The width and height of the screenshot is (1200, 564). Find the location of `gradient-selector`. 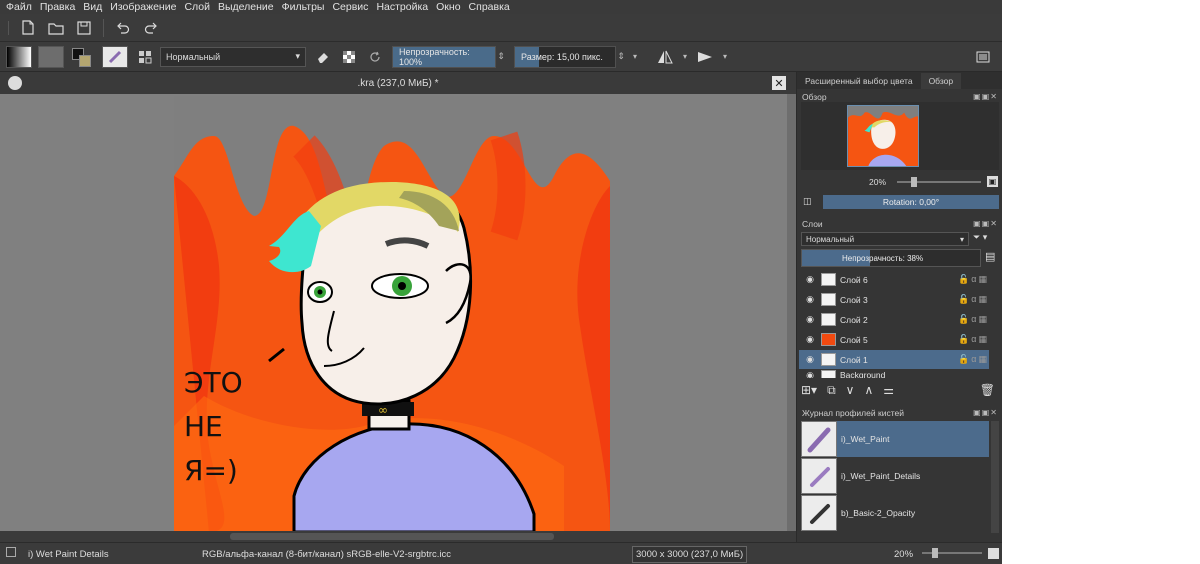

gradient-selector is located at coordinates (19, 56).